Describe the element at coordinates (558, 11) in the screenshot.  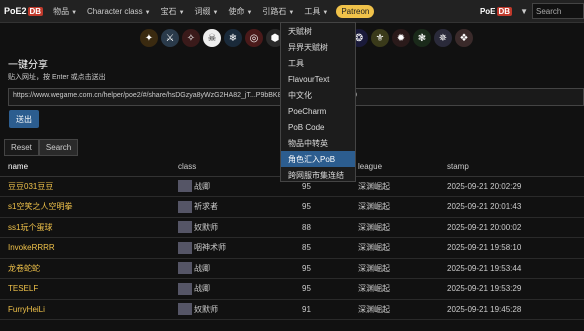
I see `search-input: Search` at that location.